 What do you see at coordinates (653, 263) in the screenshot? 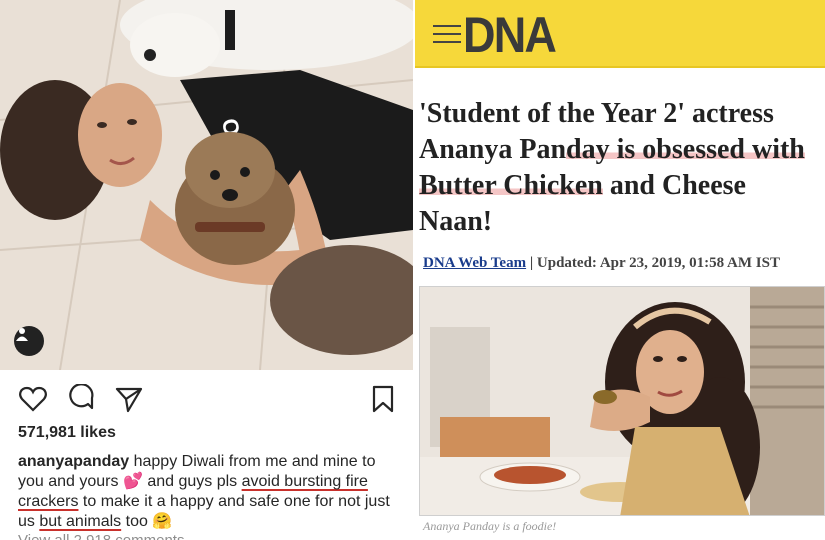
I see `updated-timestamp: | Updated: Apr 23, 2019, 01:58 AM IST` at bounding box center [653, 263].